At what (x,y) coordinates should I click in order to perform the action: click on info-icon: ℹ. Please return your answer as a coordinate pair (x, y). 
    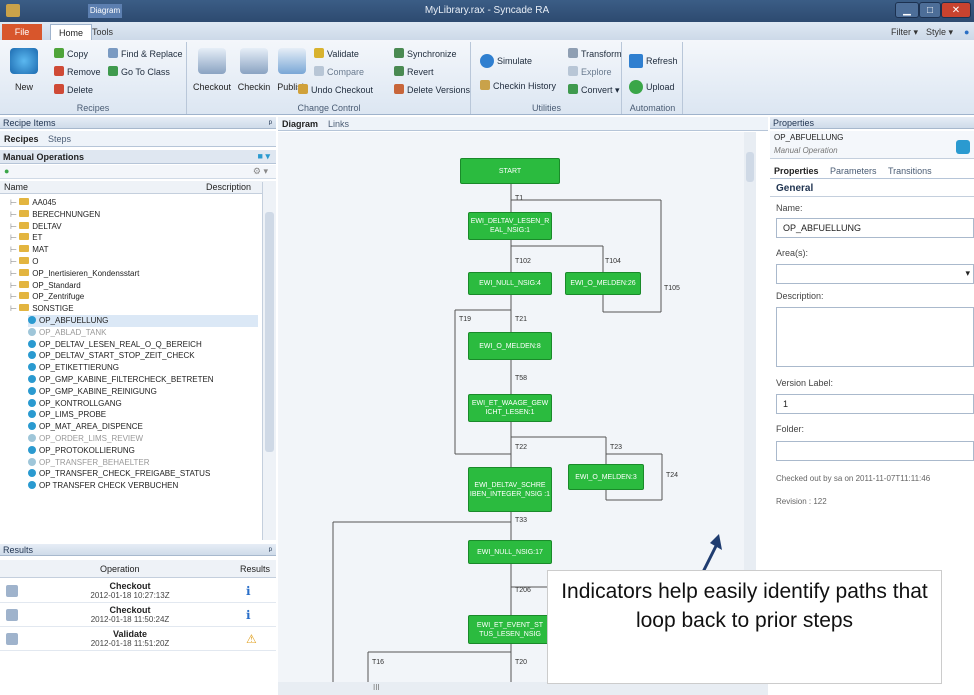
    Looking at the image, I should click on (248, 615).